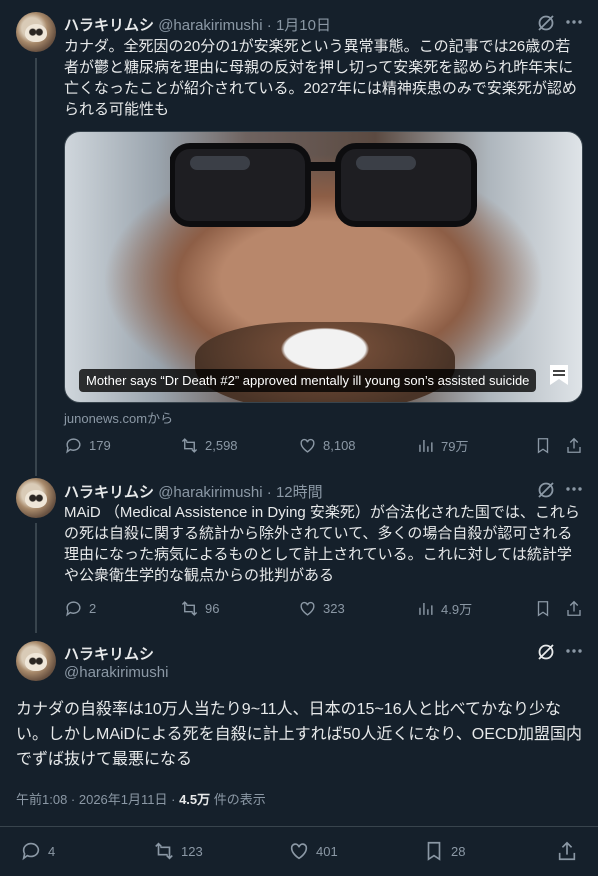 The height and width of the screenshot is (876, 598). I want to click on like-count: 323, so click(334, 608).